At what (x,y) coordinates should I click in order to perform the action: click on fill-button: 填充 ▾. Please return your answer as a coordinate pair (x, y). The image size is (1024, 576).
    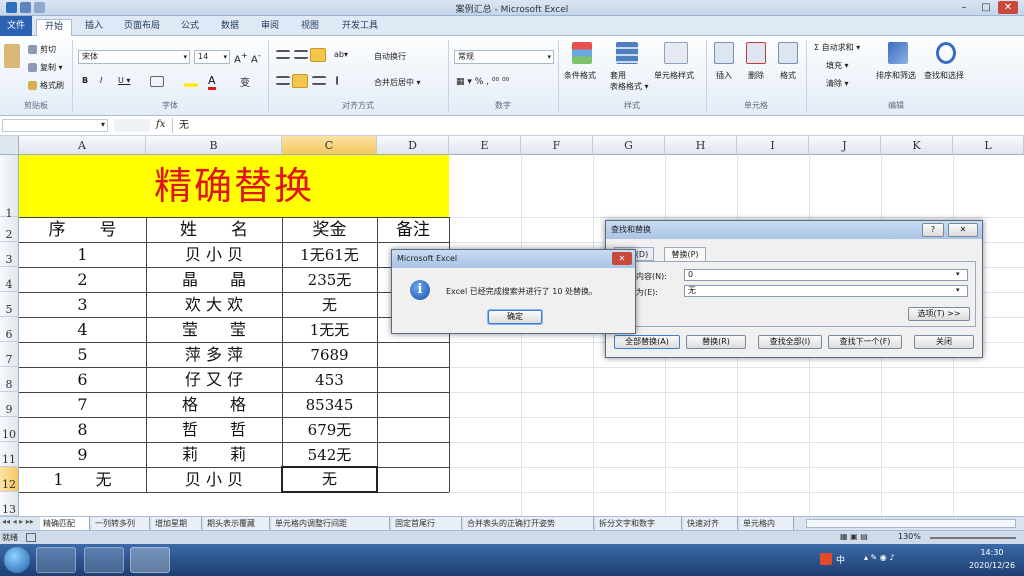
    Looking at the image, I should click on (837, 65).